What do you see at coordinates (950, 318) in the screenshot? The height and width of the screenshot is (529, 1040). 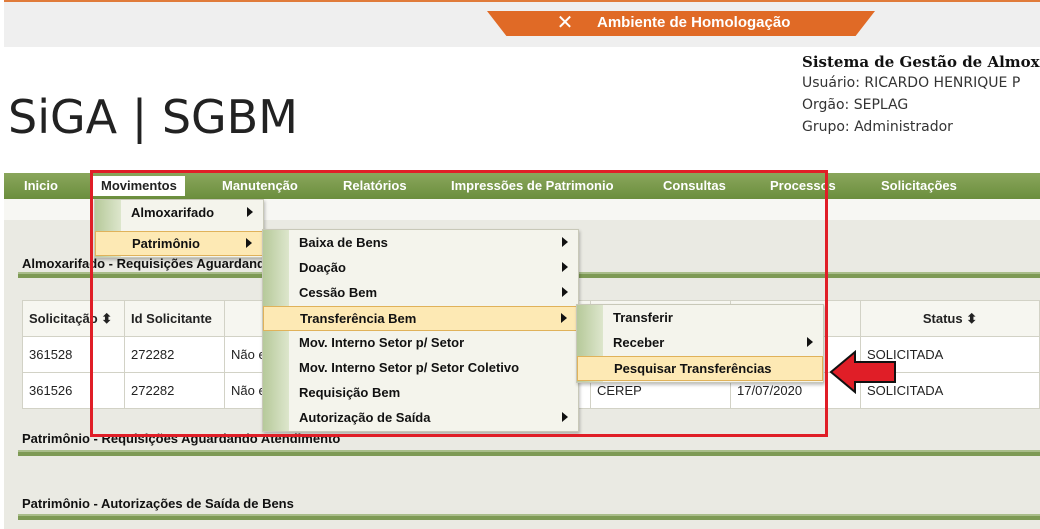 I see `col-status: Status ⬍` at bounding box center [950, 318].